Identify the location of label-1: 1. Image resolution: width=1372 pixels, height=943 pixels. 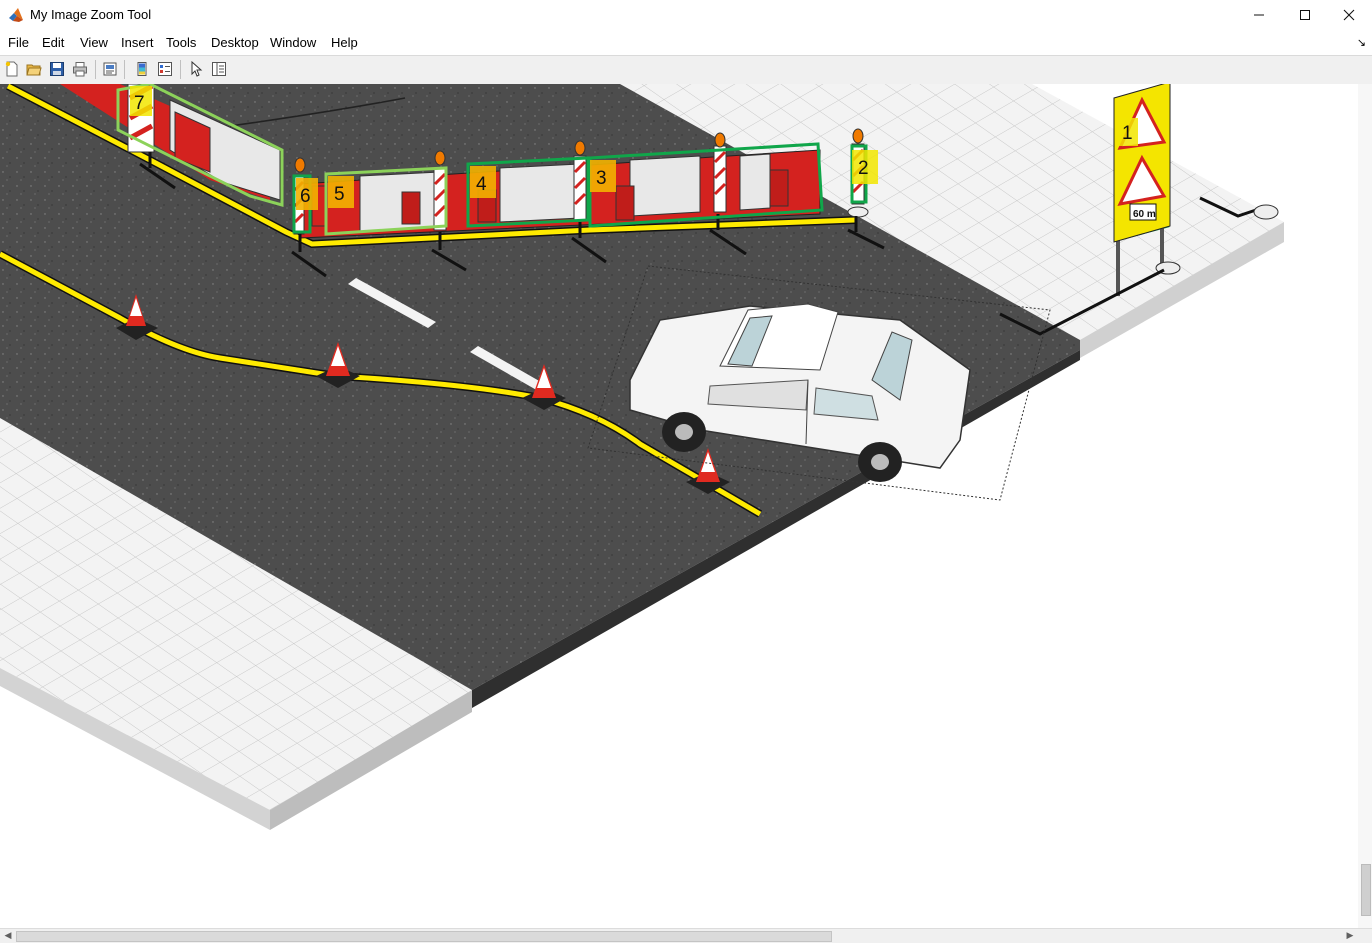
(1128, 132).